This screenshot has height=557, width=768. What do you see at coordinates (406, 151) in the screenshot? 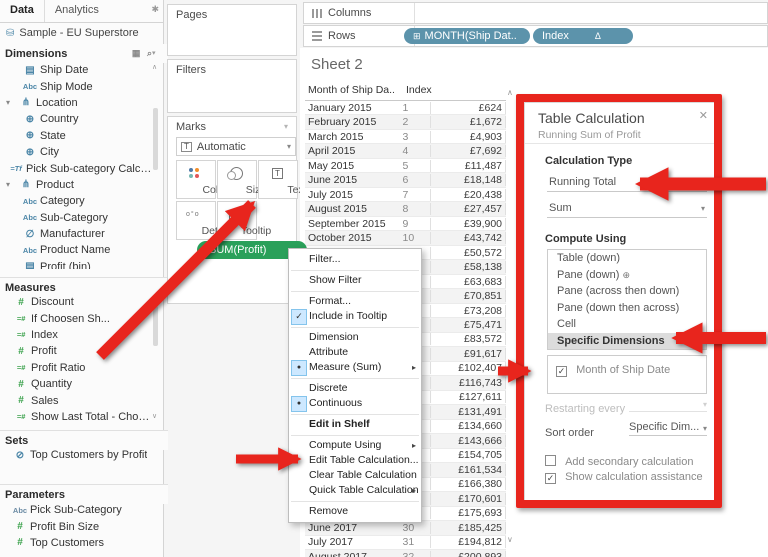
I see `table-row: April 2015 4 £7,692` at bounding box center [406, 151].